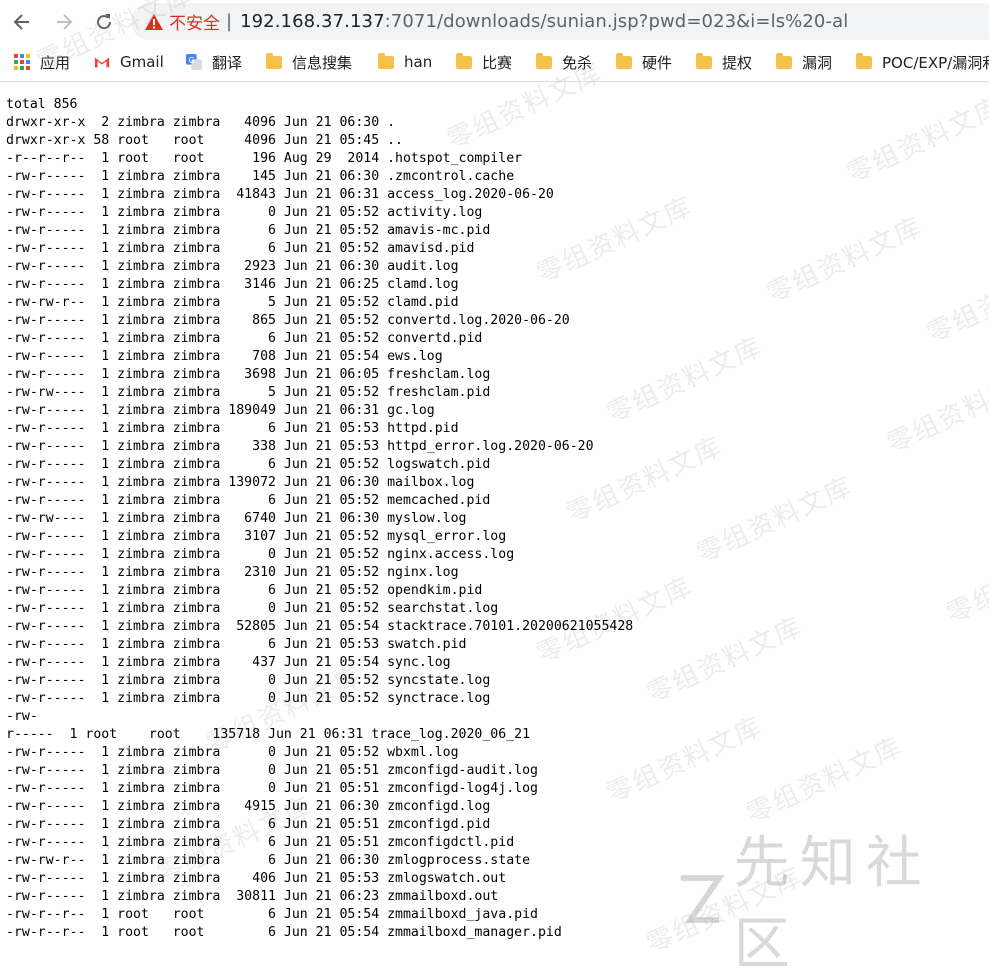  I want to click on bookmark-apps: 应用, so click(42, 62).